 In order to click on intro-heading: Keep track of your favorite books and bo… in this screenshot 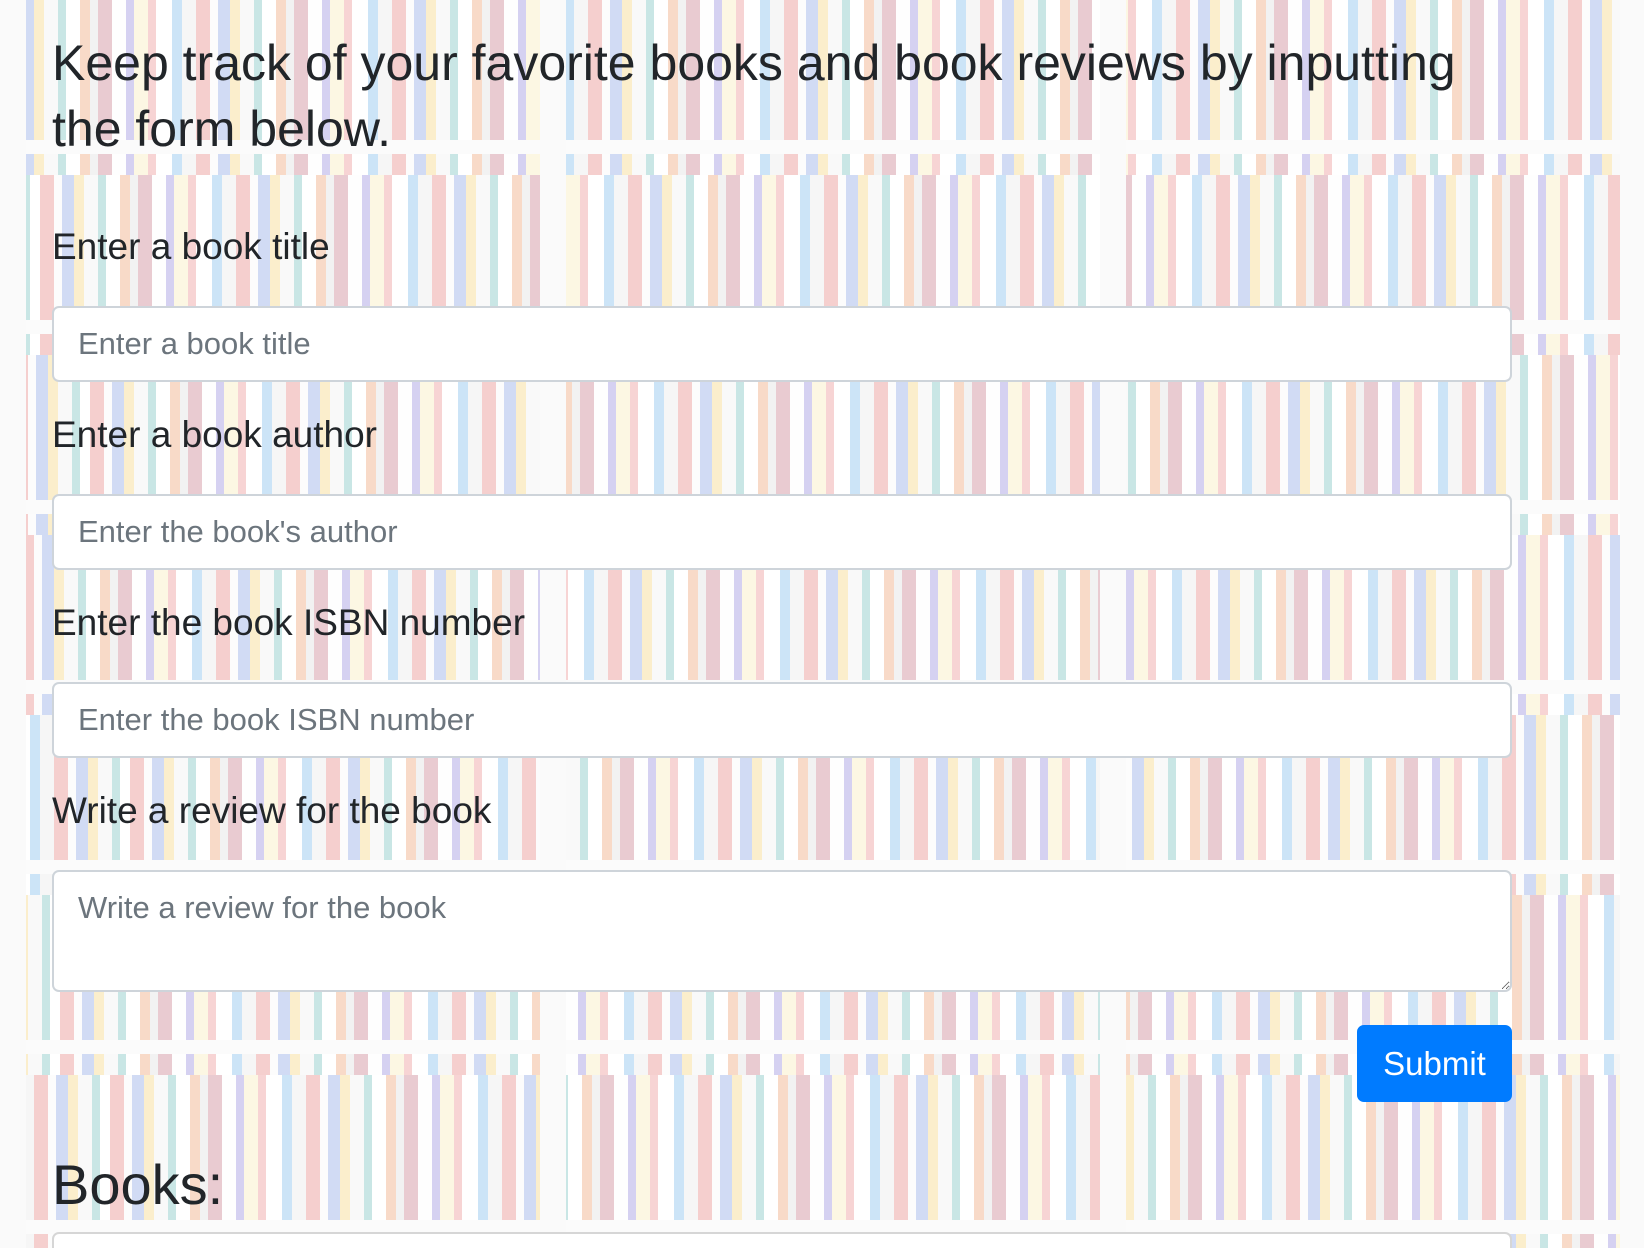, I will do `click(754, 96)`.